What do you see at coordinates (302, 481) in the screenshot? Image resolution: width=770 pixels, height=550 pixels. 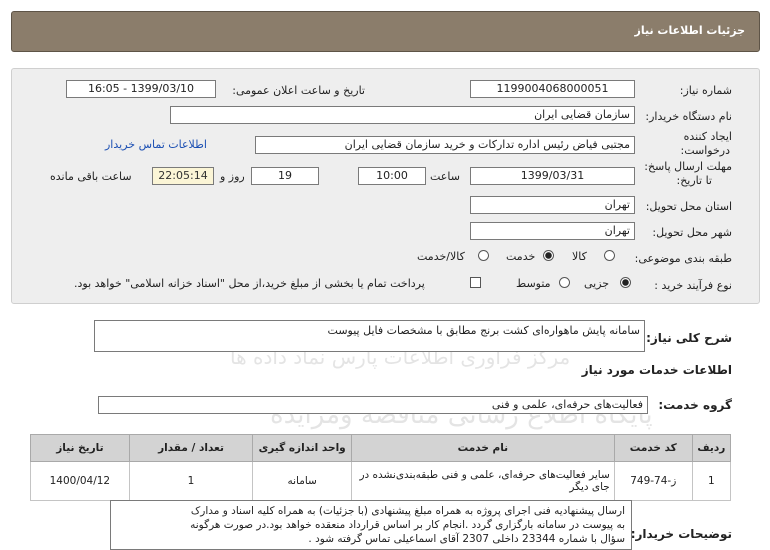 I see `cell-unit: سامانه` at bounding box center [302, 481].